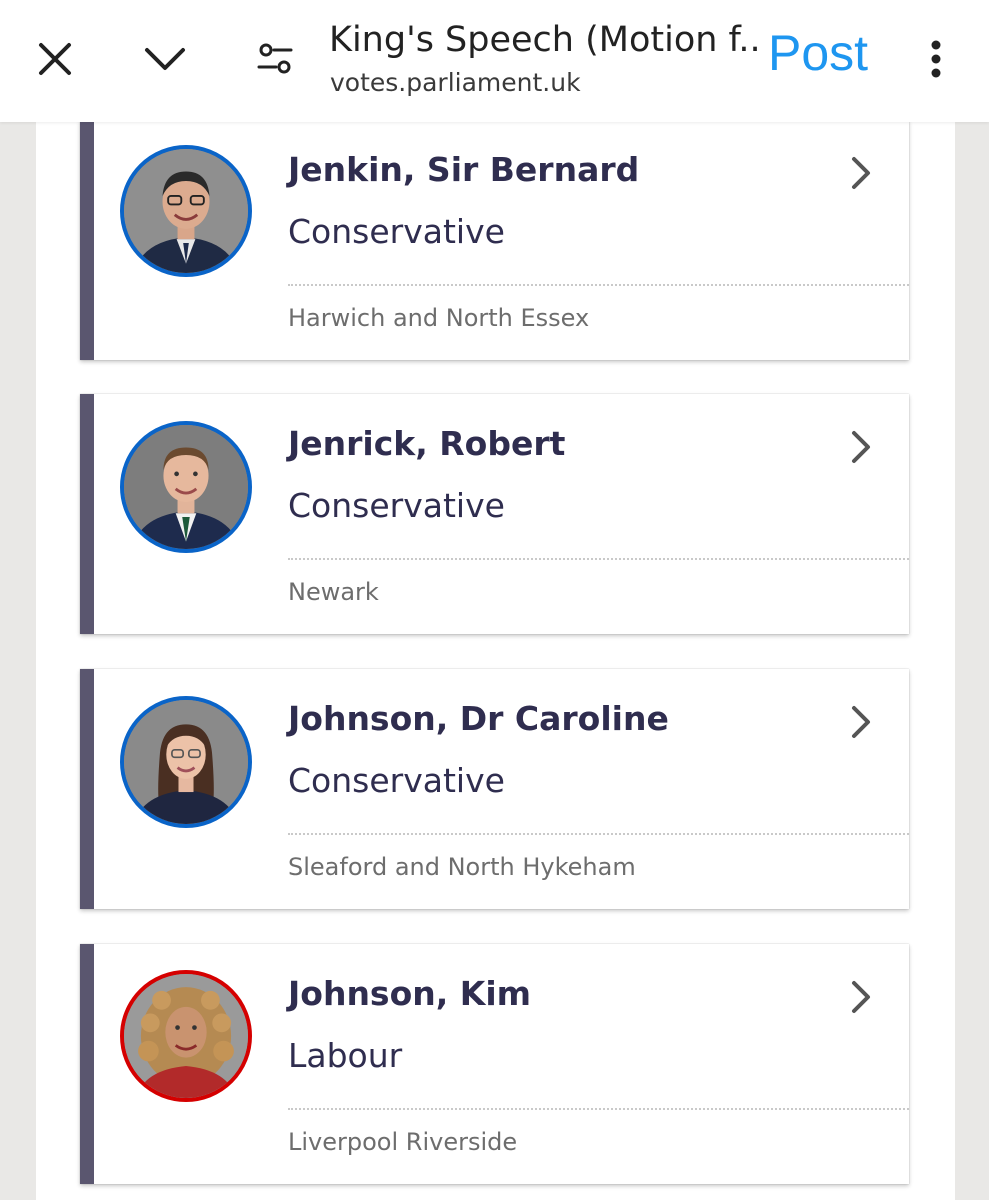 Image resolution: width=989 pixels, height=1200 pixels. I want to click on member-name: Jenkin, Sir Bernard, so click(464, 169).